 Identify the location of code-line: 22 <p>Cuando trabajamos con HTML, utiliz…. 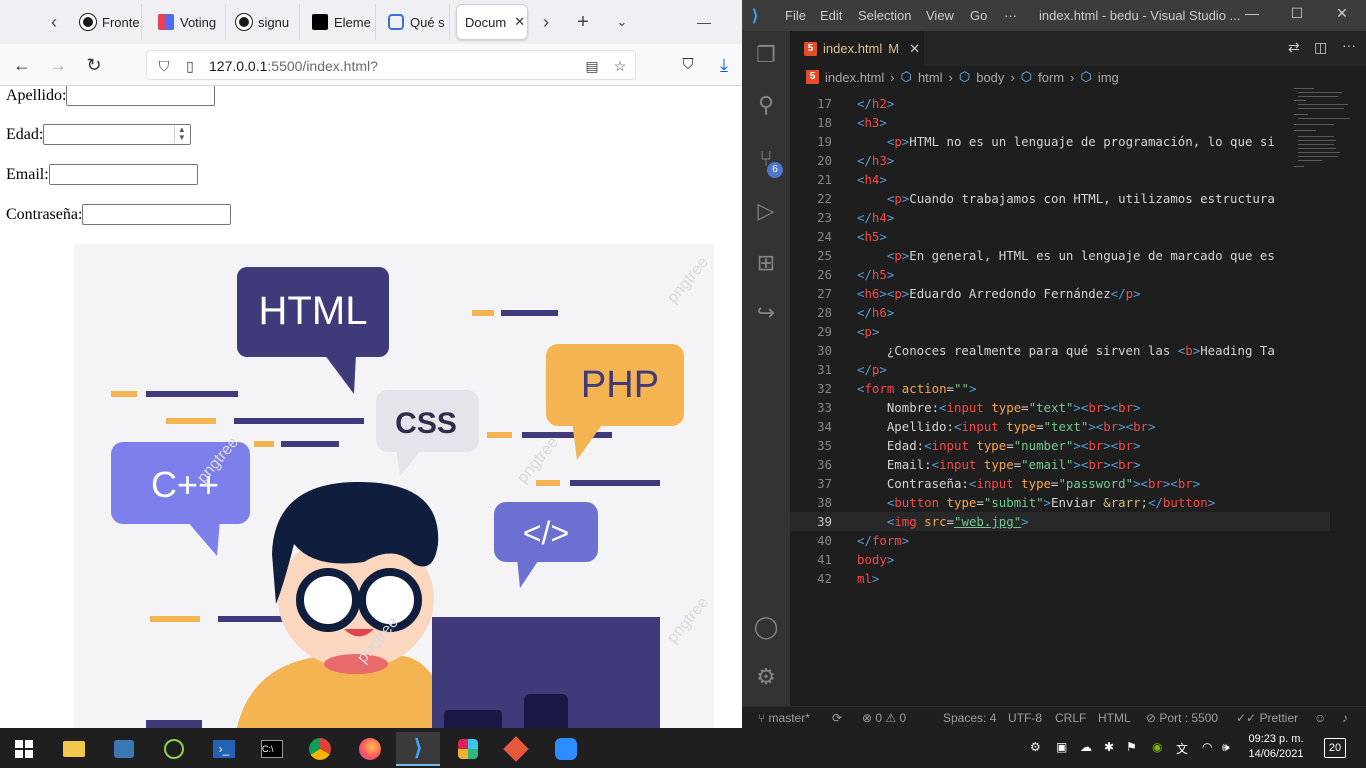
(1060, 198).